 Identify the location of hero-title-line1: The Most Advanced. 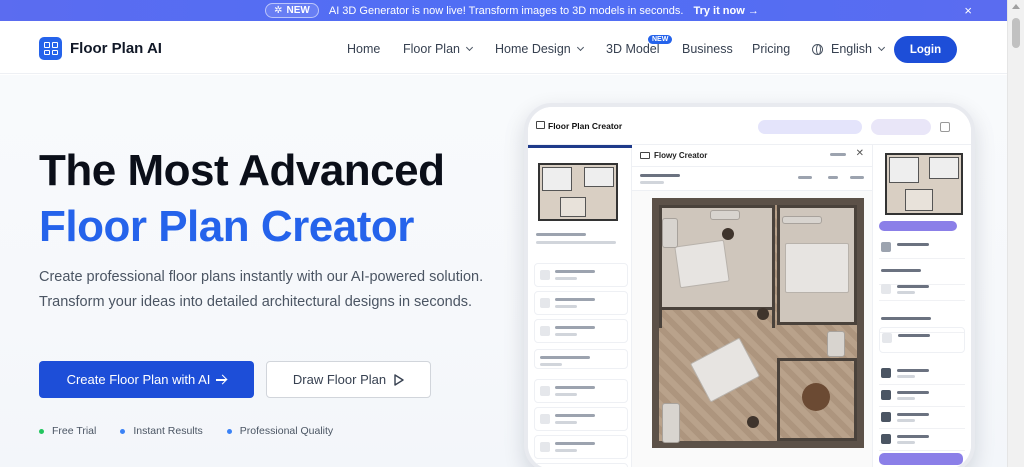
(242, 170).